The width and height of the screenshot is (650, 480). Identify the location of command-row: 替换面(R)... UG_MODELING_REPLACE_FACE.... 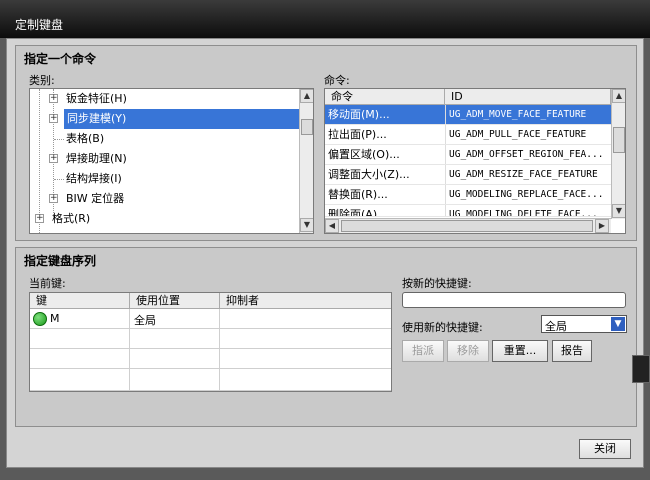
(468, 195).